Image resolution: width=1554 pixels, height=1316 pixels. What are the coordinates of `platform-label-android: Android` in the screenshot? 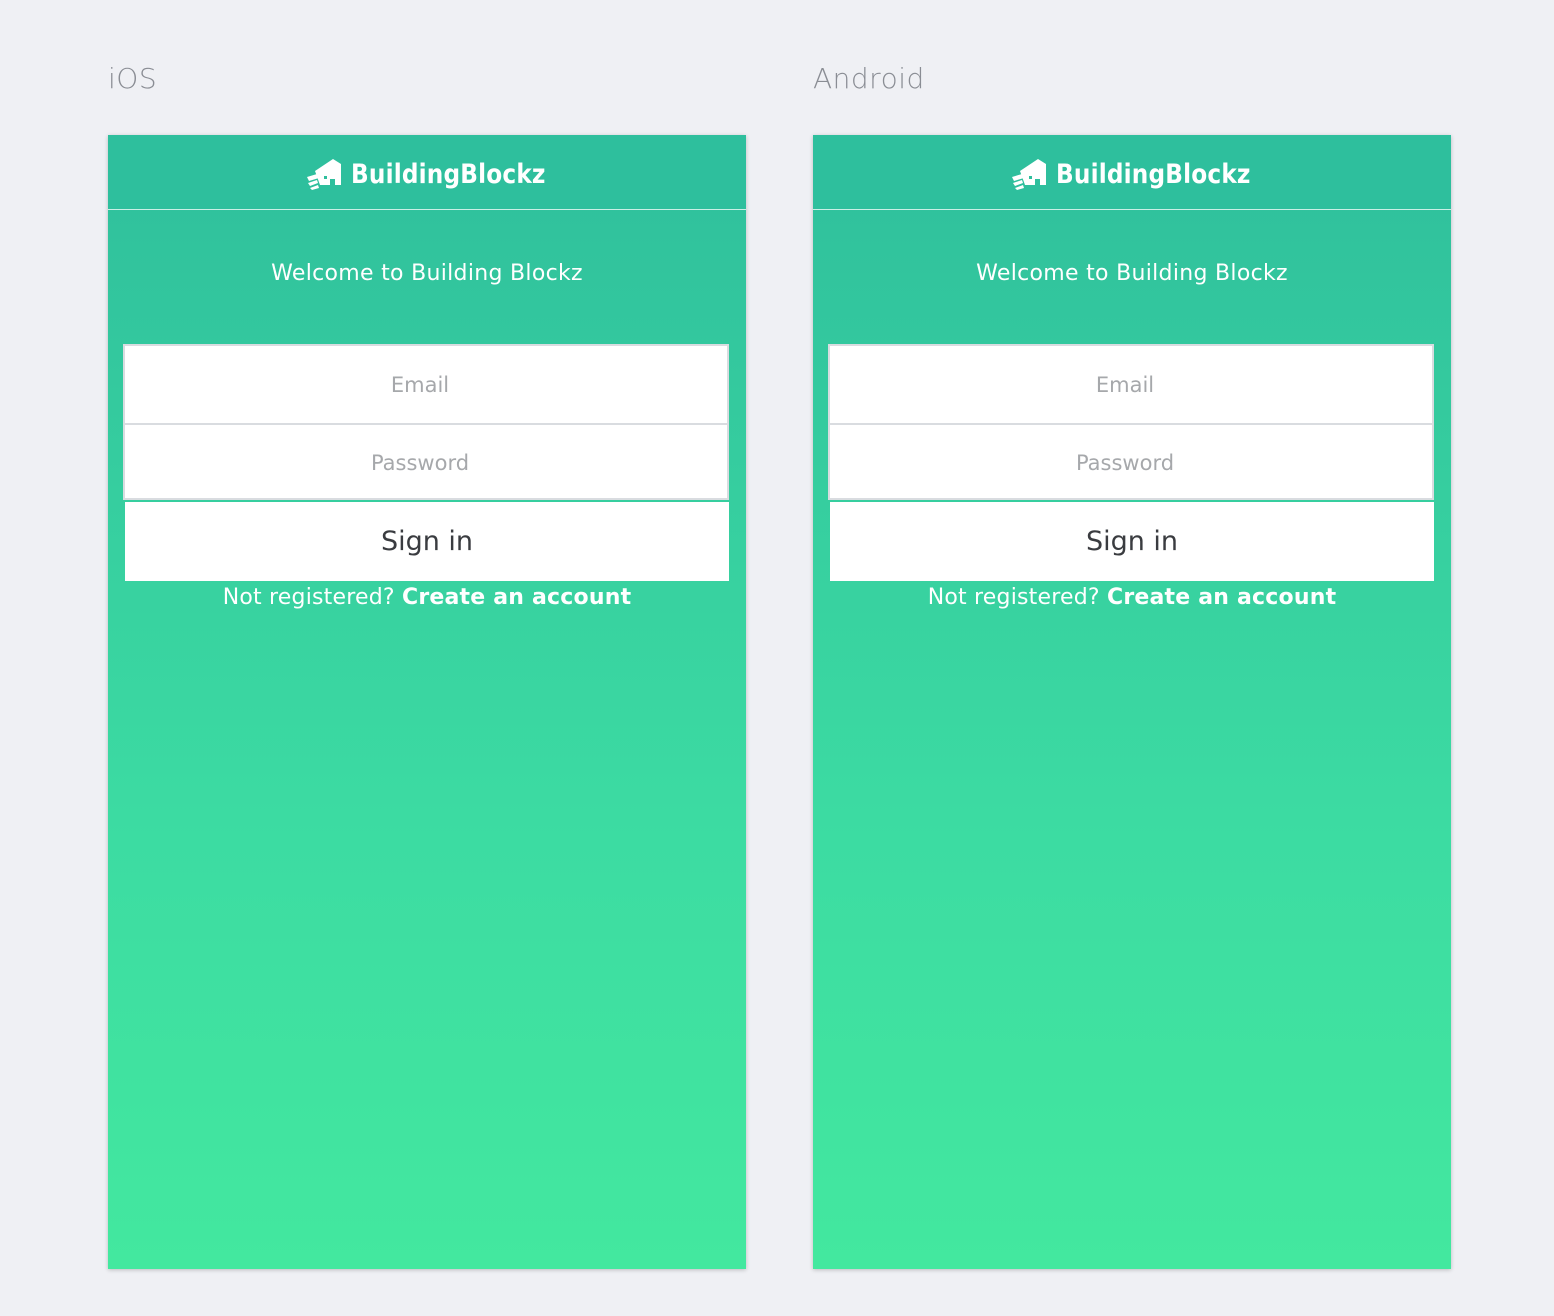 It's located at (869, 78).